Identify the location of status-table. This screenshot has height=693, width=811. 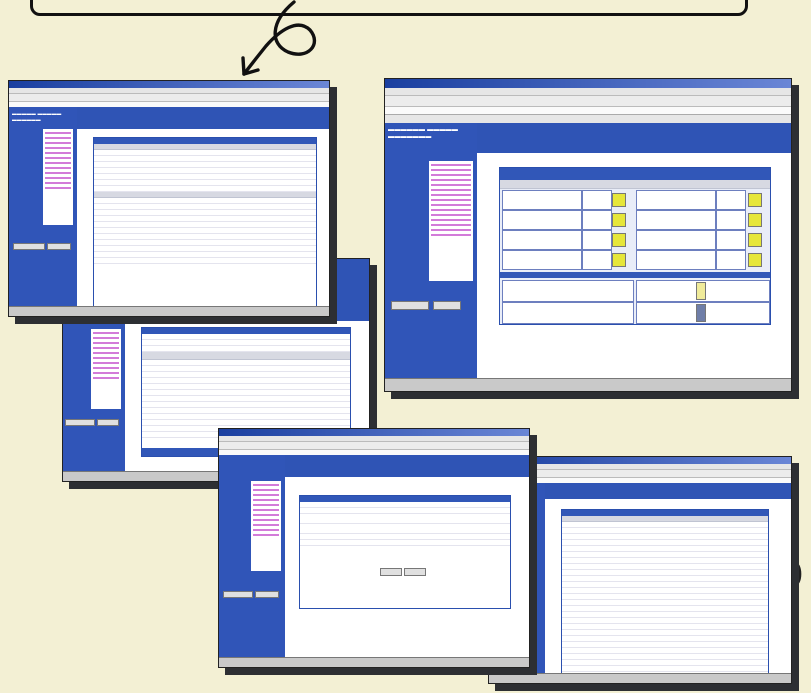
(205, 224).